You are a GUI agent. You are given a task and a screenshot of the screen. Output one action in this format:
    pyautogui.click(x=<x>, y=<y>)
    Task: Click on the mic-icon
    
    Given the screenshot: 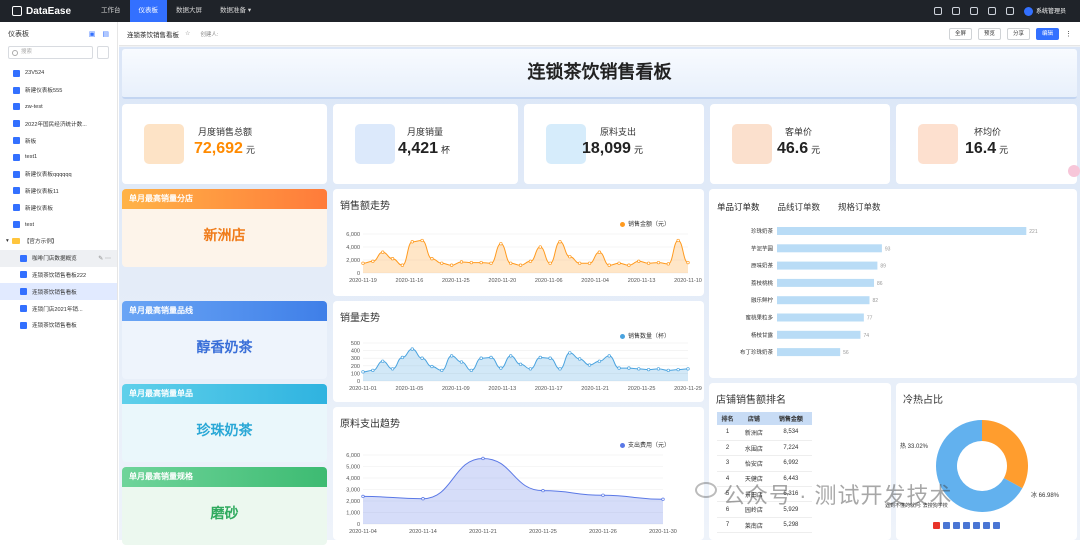 What is the action you would take?
    pyautogui.click(x=966, y=525)
    